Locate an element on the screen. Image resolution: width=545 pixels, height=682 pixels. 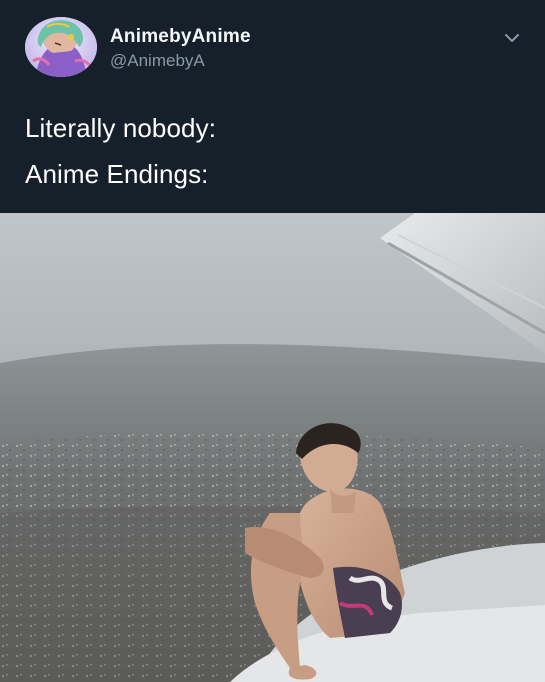
display-name: AnimebyAnime is located at coordinates (180, 37).